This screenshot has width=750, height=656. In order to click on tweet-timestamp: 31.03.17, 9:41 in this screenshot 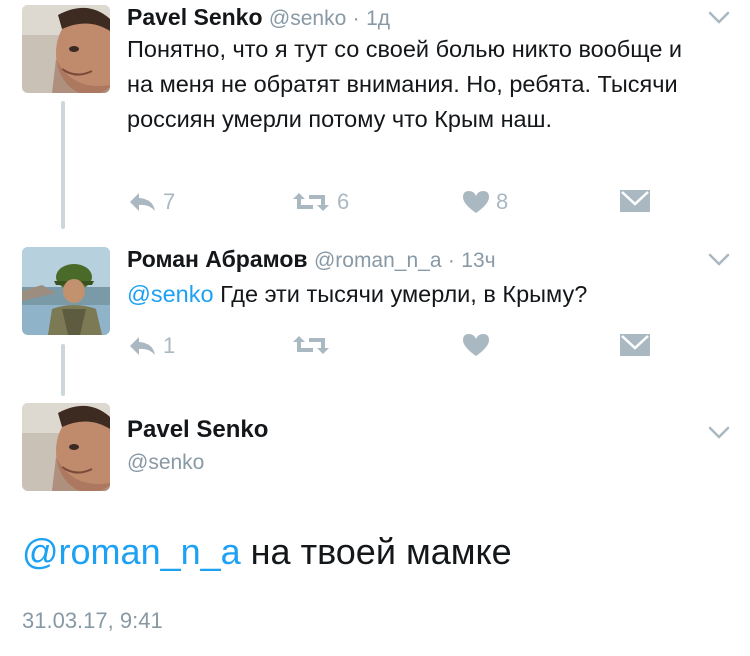, I will do `click(92, 621)`.